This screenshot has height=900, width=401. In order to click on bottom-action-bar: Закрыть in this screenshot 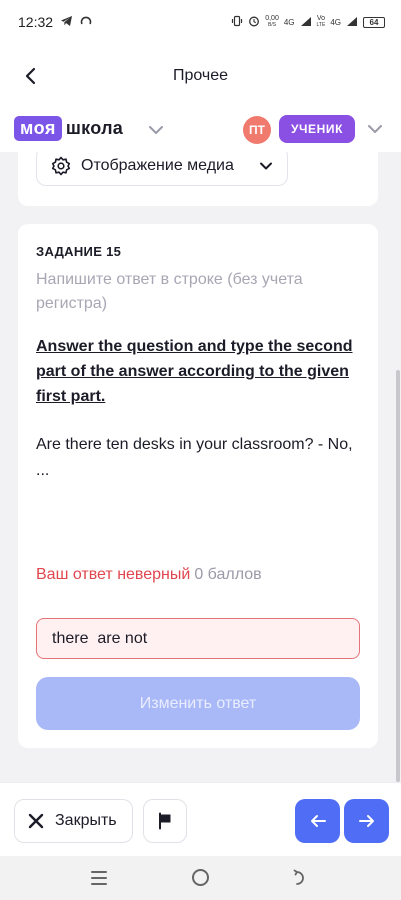, I will do `click(200, 819)`.